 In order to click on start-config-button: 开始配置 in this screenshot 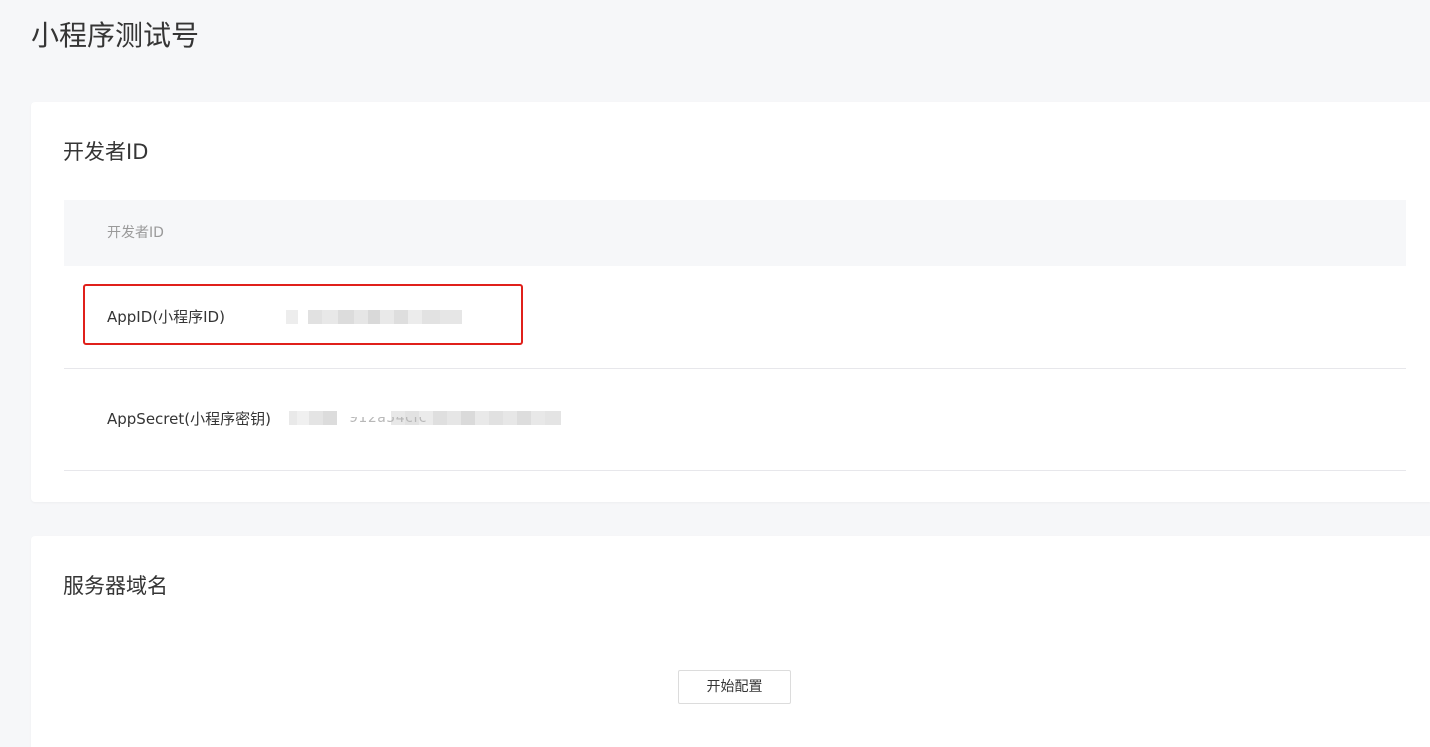, I will do `click(734, 687)`.